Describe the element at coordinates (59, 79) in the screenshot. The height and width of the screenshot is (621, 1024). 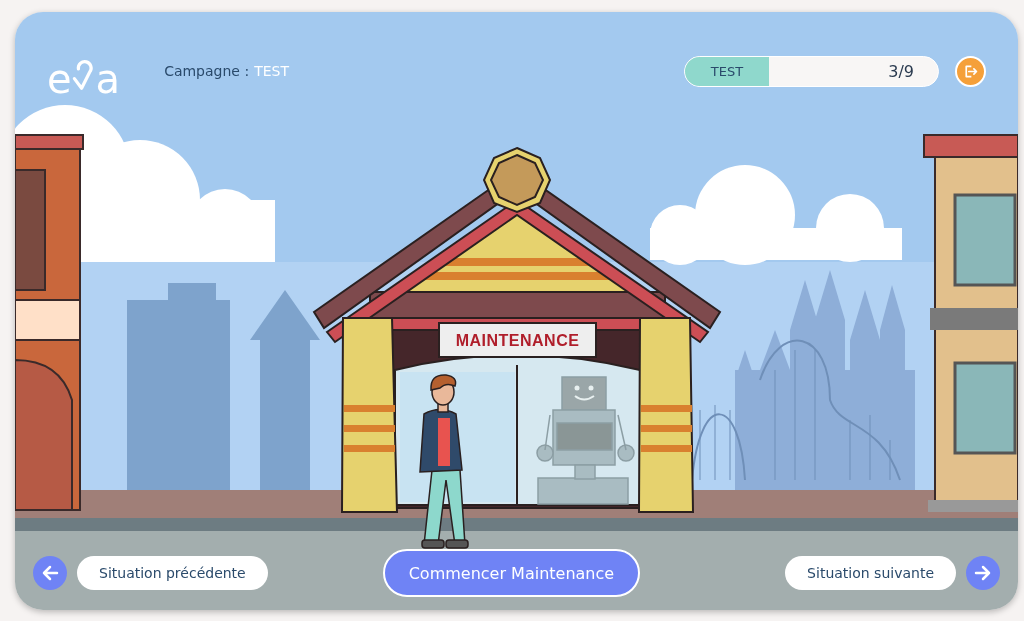
I see `logo-text: e` at that location.